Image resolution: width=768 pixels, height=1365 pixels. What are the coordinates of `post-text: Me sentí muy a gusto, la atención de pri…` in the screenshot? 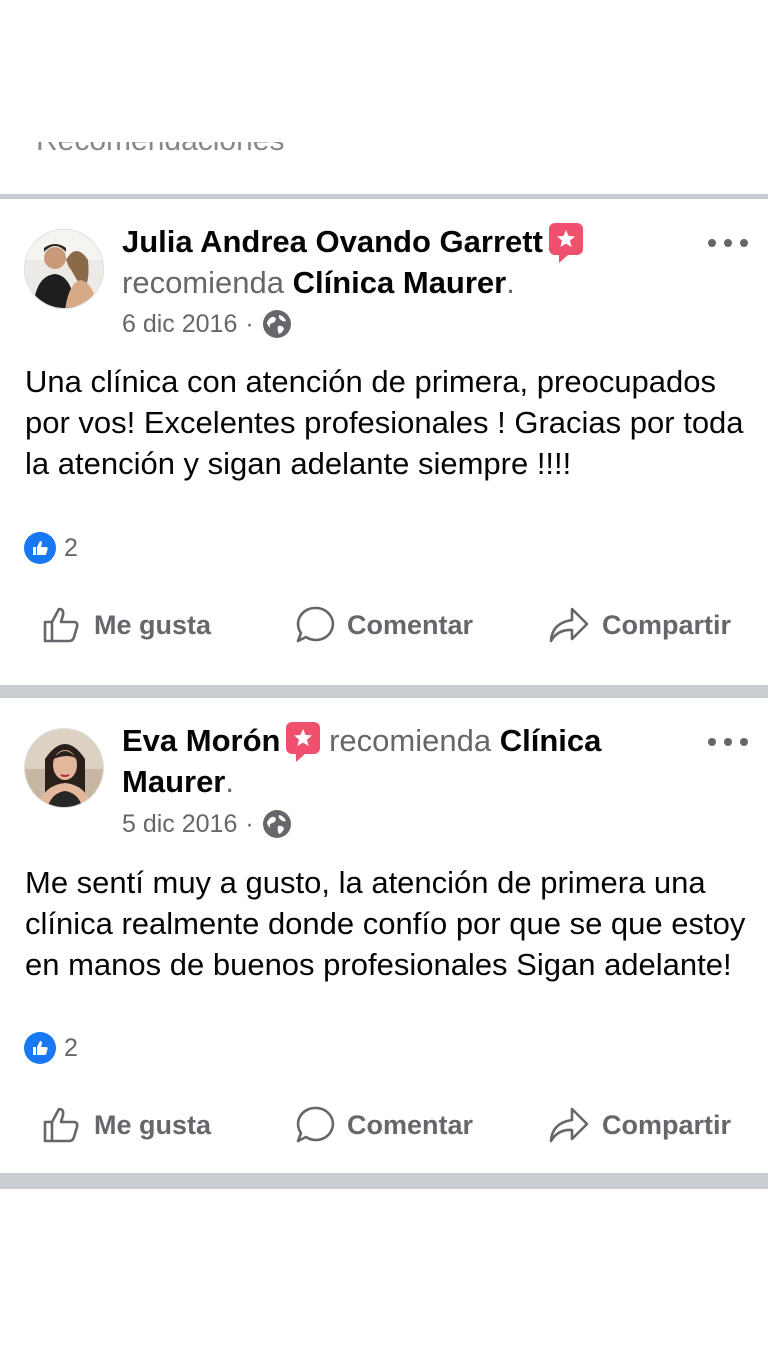 It's located at (385, 923).